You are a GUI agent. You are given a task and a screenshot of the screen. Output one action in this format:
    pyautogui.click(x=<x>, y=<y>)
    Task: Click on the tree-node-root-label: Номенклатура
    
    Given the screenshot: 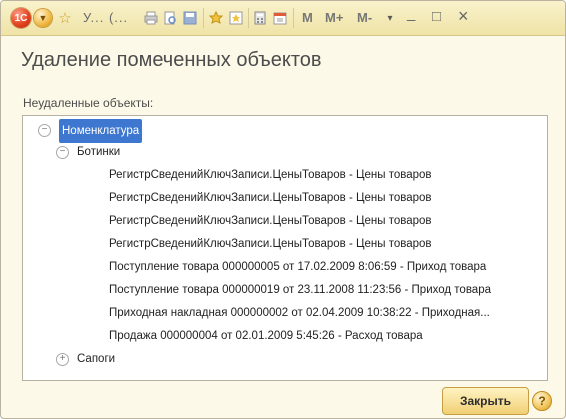 What is the action you would take?
    pyautogui.click(x=101, y=131)
    